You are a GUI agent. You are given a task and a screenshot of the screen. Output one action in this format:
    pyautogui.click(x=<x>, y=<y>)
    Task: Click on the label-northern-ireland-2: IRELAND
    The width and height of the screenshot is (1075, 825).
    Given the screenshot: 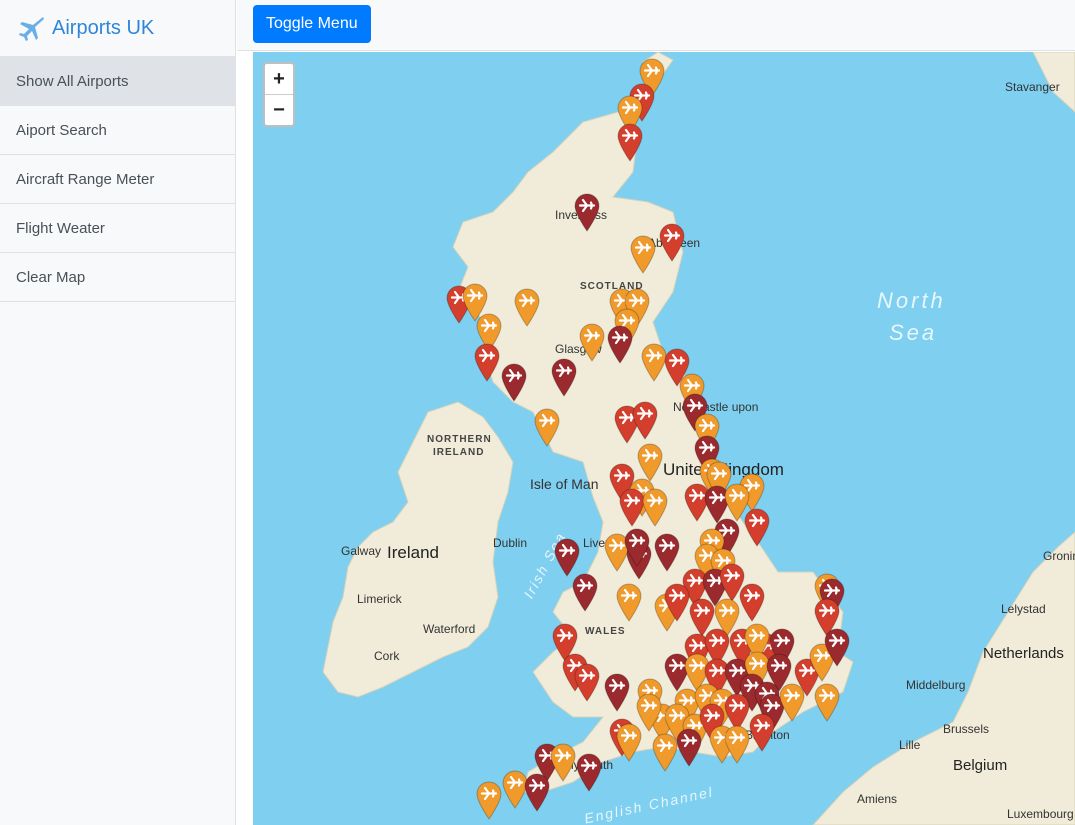 What is the action you would take?
    pyautogui.click(x=459, y=452)
    